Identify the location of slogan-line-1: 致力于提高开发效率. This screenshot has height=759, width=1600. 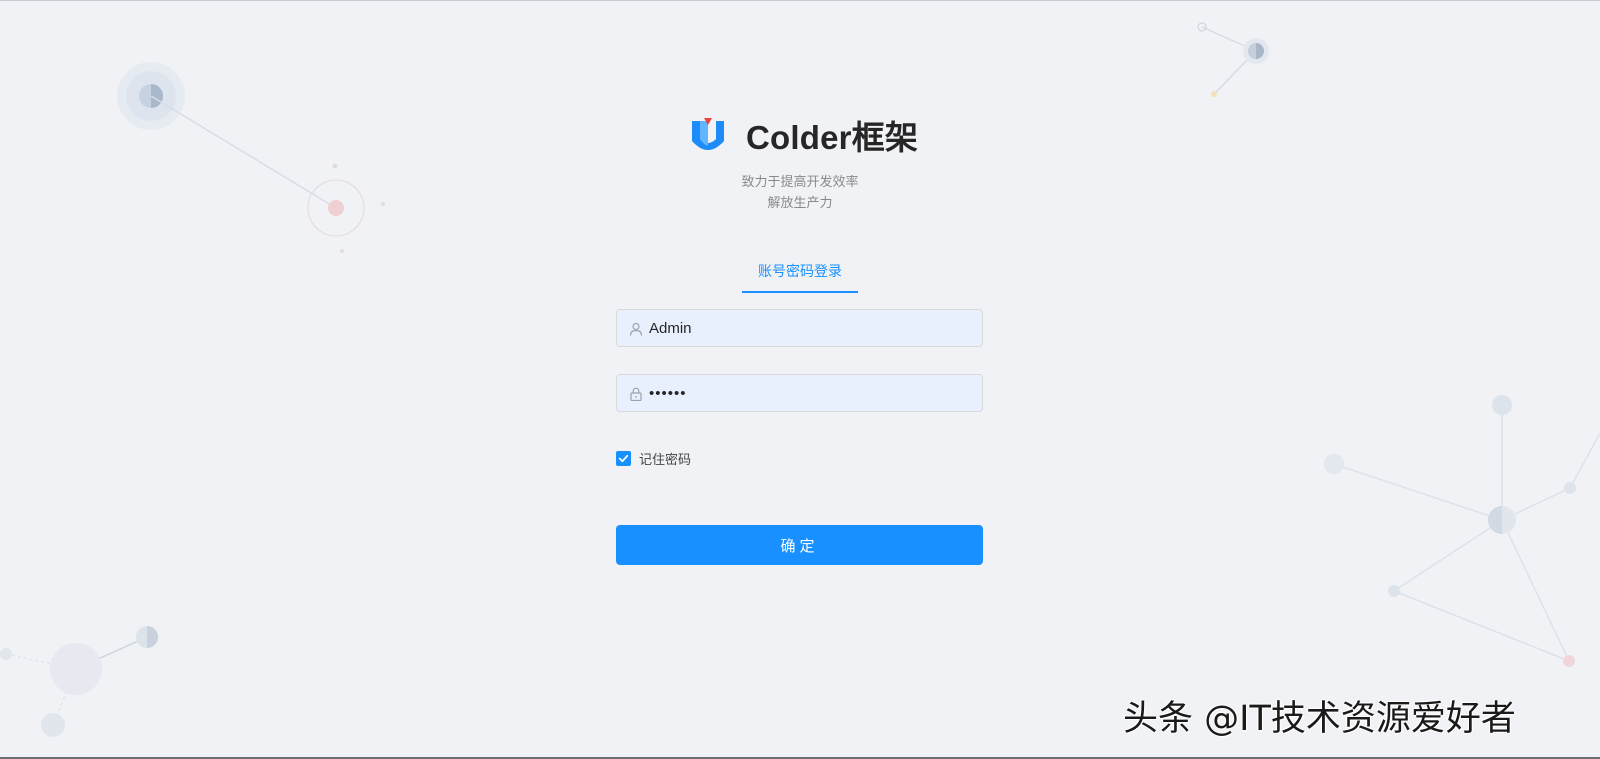
(800, 182).